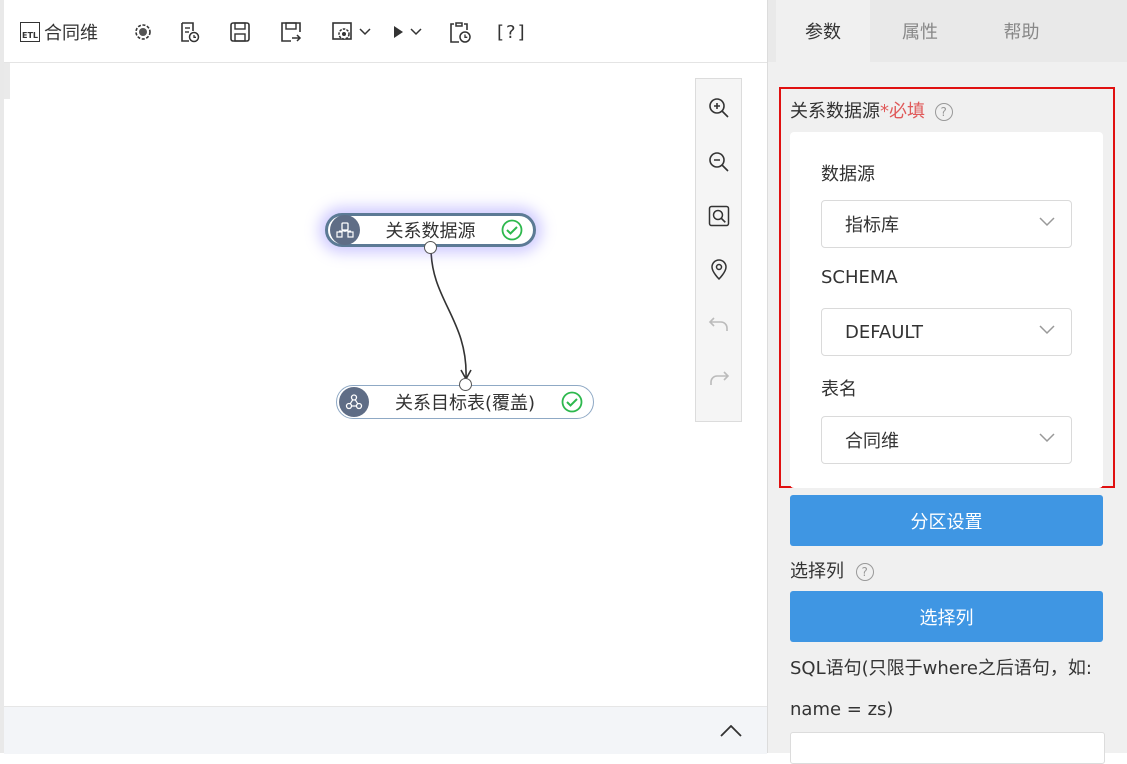 This screenshot has width=1127, height=764. Describe the element at coordinates (842, 709) in the screenshot. I see `sql-label-line2: name = zs)` at that location.